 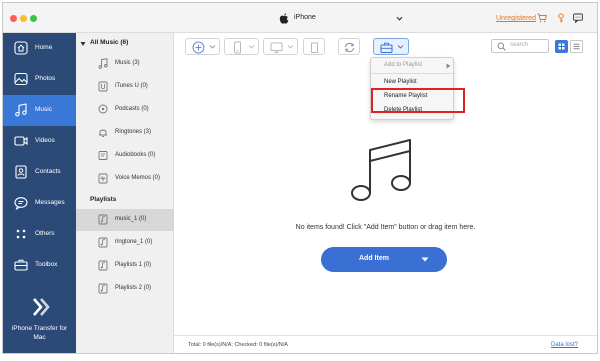 I want to click on grid-view-button, so click(x=561, y=46).